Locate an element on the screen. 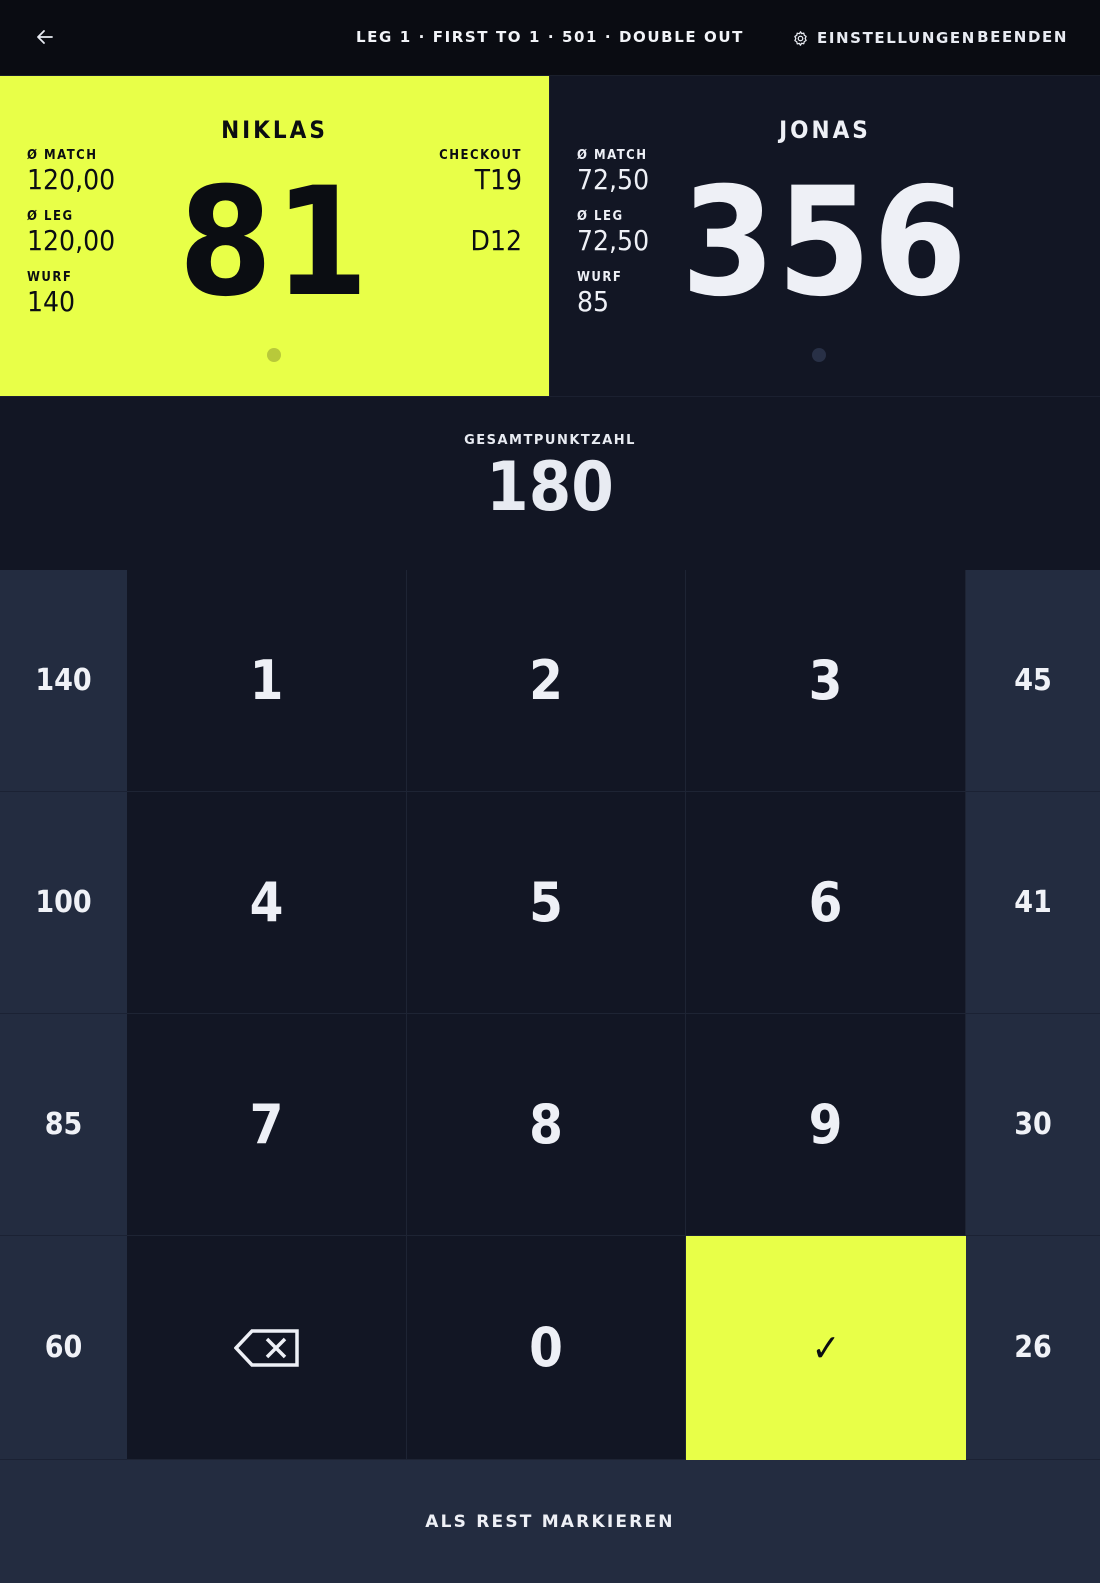 The image size is (1100, 1583). digit-button-3: 3 is located at coordinates (826, 681).